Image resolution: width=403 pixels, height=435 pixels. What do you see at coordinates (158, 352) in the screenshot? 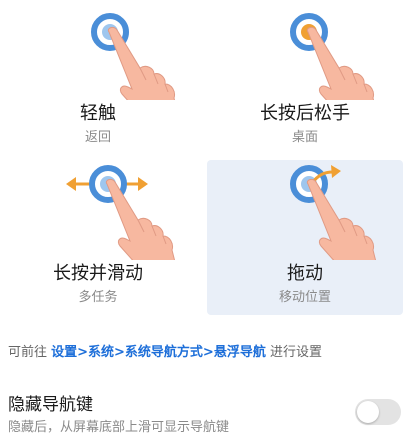
I see `settings-path-link: 设置>系统>系统导航方式>悬浮导航` at bounding box center [158, 352].